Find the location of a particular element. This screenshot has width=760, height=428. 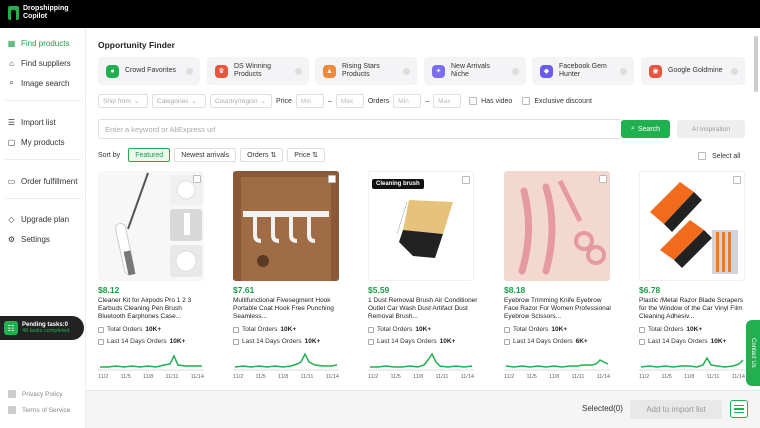

opportunity-crowd-favorites: ● Crowd Favorites is located at coordinates (149, 71).